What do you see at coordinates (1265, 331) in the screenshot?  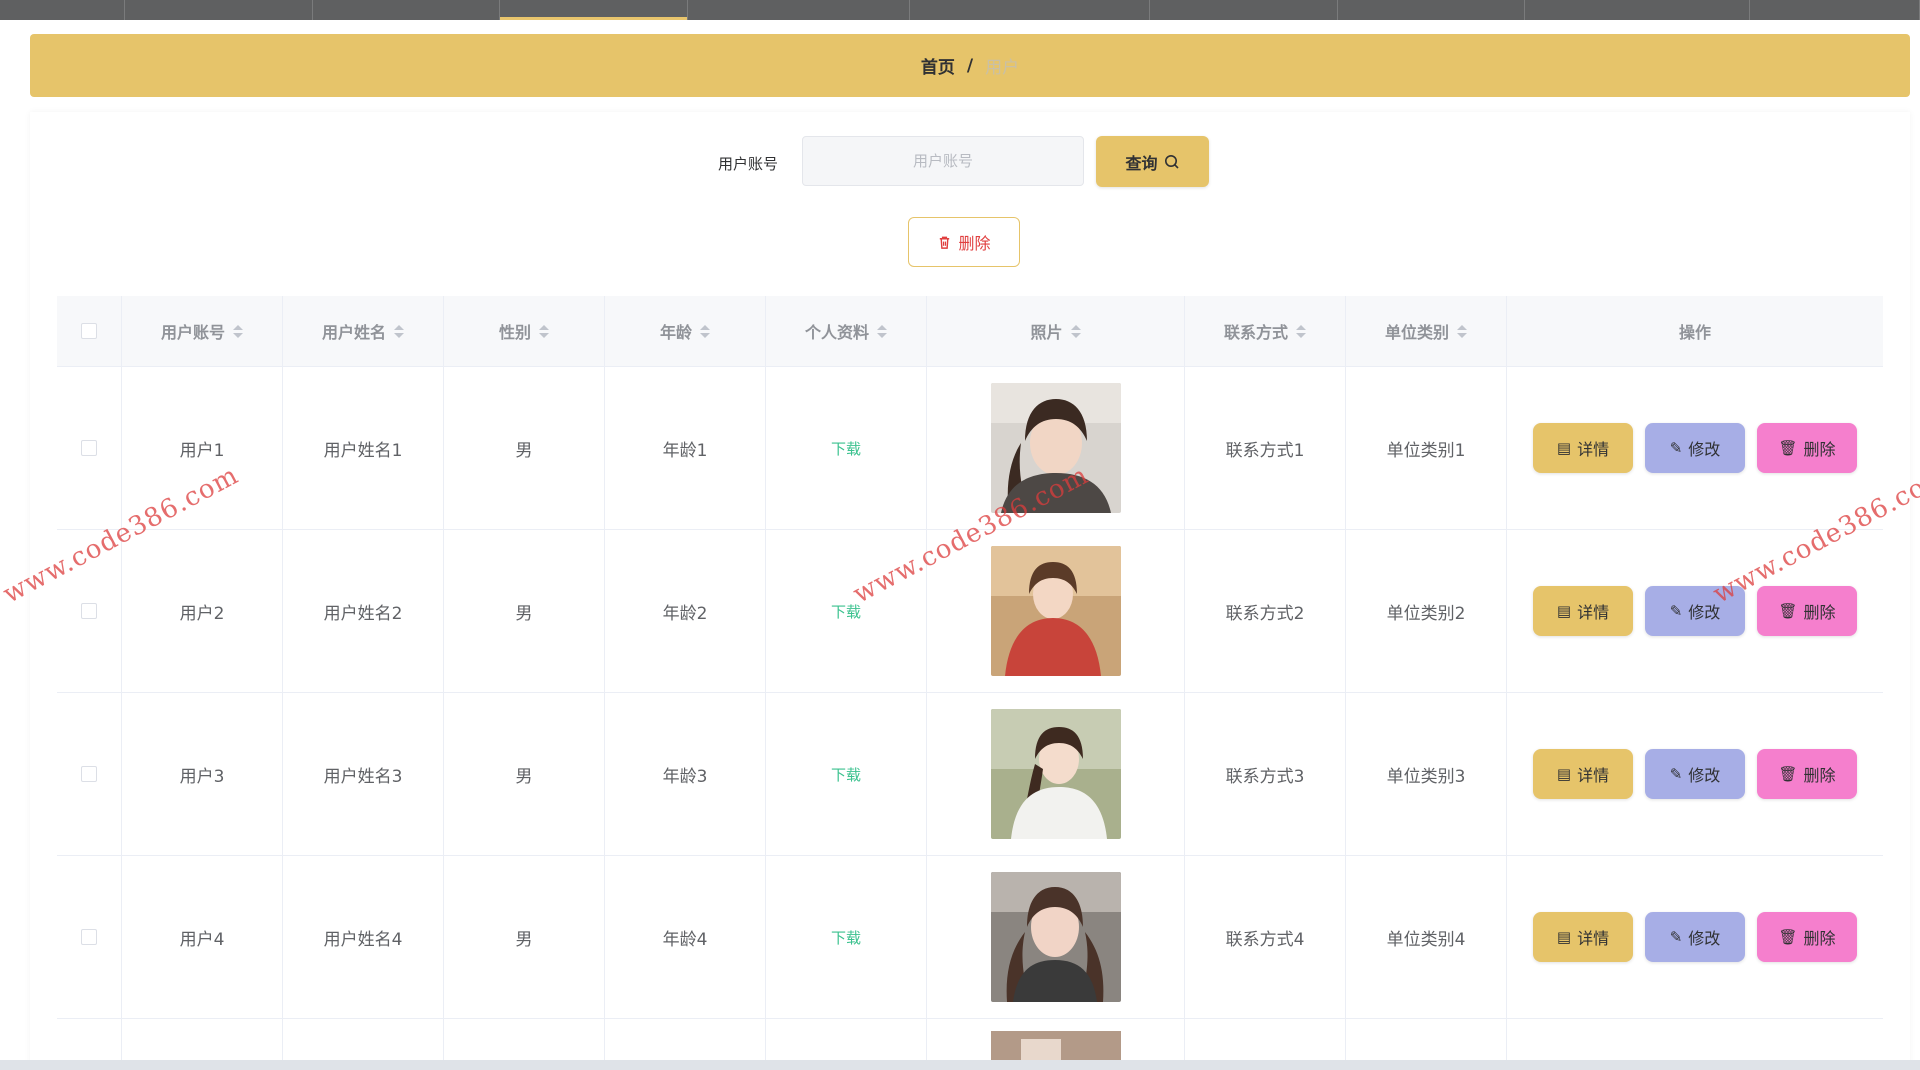 I see `header-contact: 联系方式` at bounding box center [1265, 331].